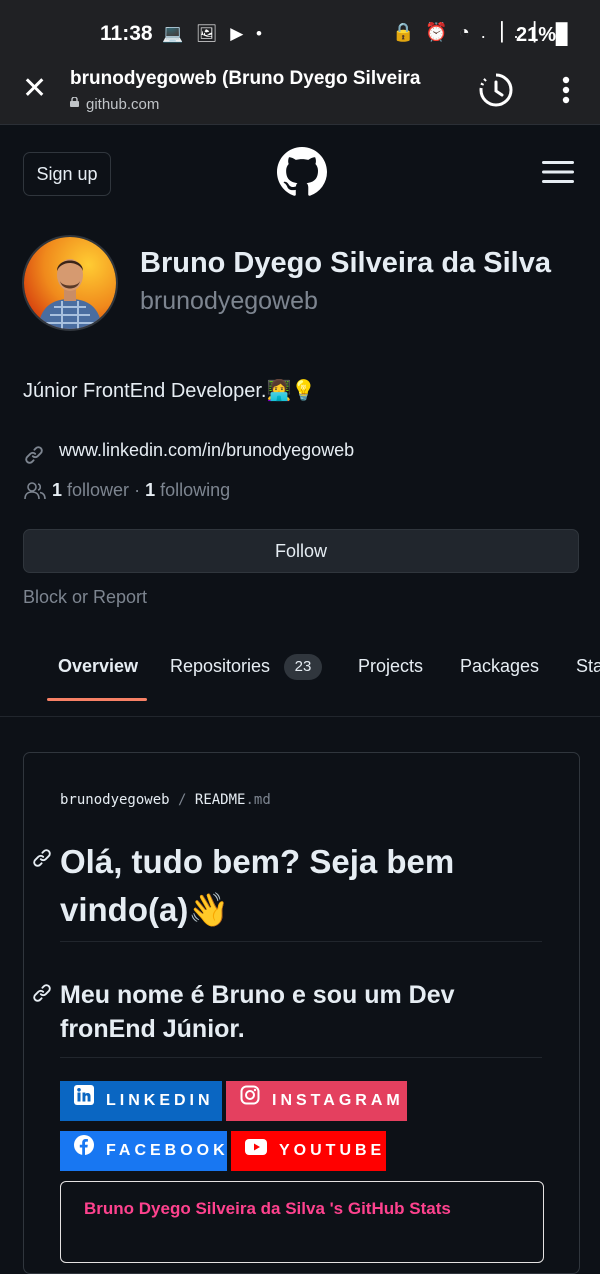 The height and width of the screenshot is (1274, 600). What do you see at coordinates (258, 800) in the screenshot?
I see `readme-file-ext: .md` at bounding box center [258, 800].